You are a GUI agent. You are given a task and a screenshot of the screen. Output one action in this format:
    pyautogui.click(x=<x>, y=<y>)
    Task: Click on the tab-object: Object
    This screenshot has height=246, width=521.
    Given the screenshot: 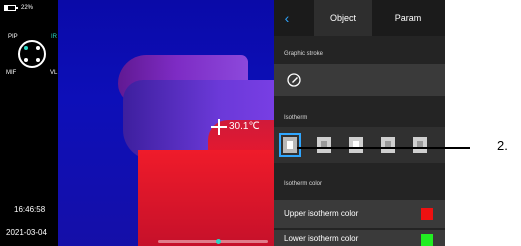 What is the action you would take?
    pyautogui.click(x=343, y=18)
    